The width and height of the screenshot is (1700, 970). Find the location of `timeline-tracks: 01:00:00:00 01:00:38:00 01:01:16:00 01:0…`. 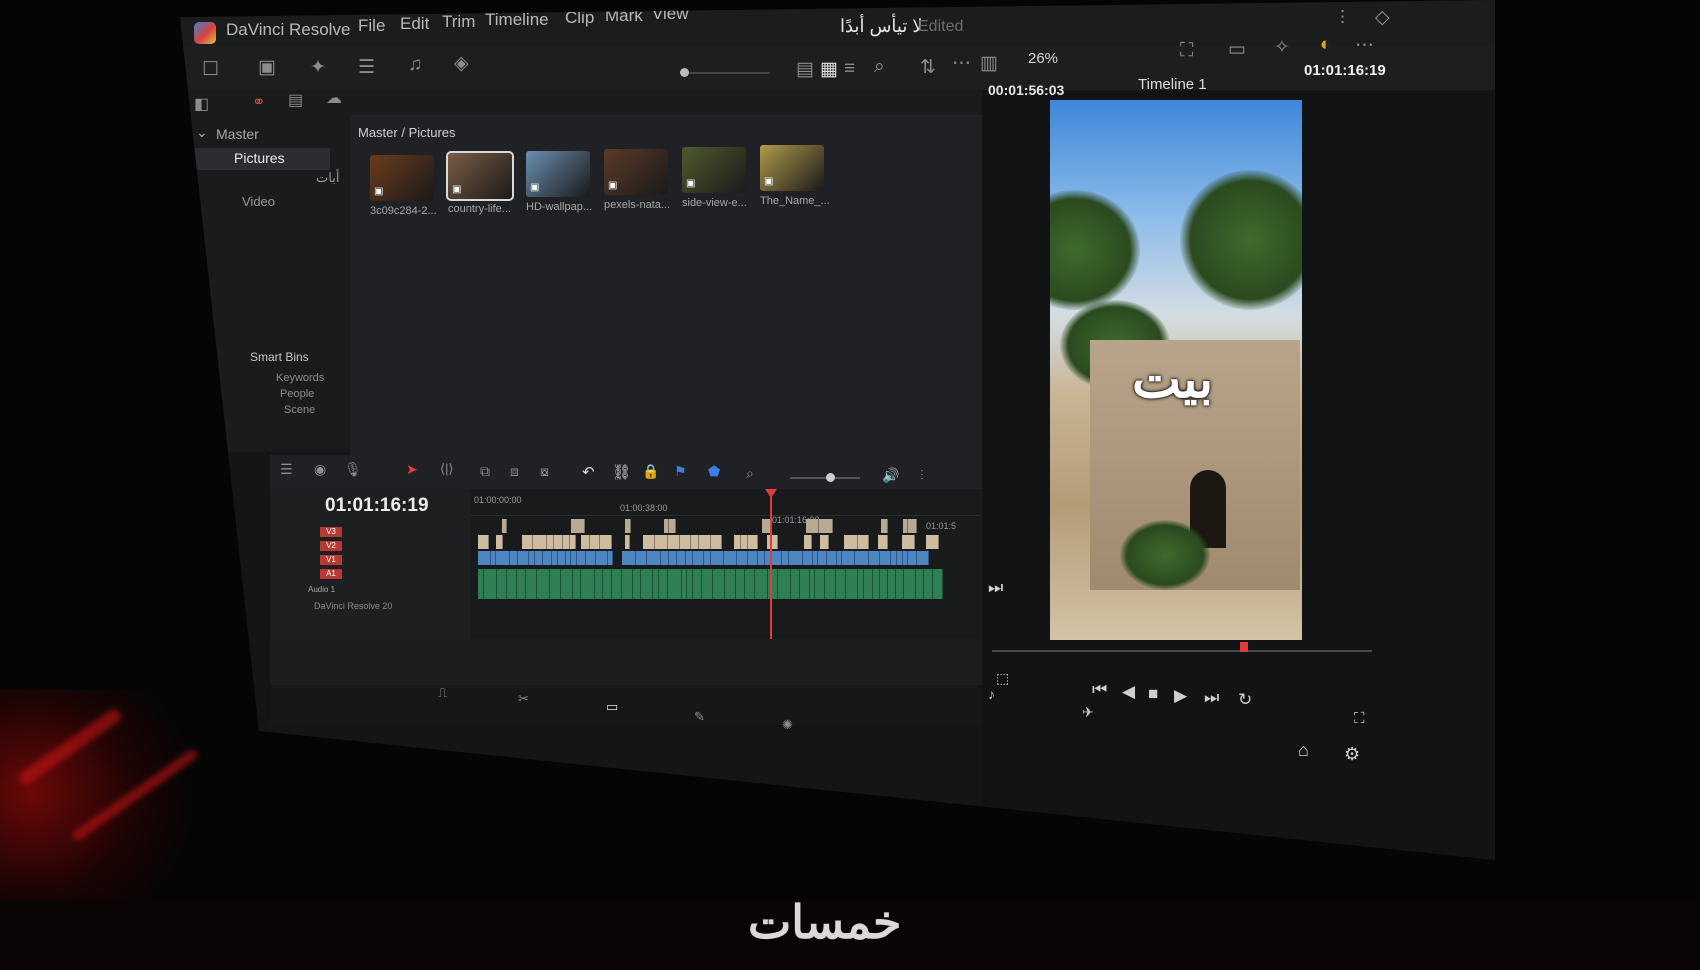

timeline-tracks: 01:00:00:00 01:00:38:00 01:01:16:00 01:0… is located at coordinates (725, 564).